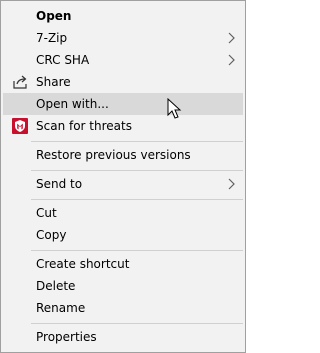 Image resolution: width=320 pixels, height=353 pixels. Describe the element at coordinates (123, 16) in the screenshot. I see `menu-item-open: Open` at that location.